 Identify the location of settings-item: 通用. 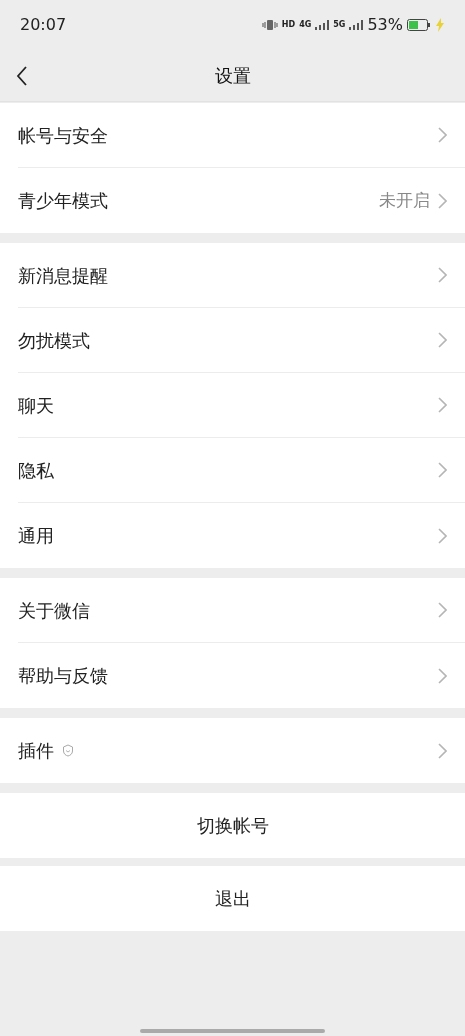
(241, 535).